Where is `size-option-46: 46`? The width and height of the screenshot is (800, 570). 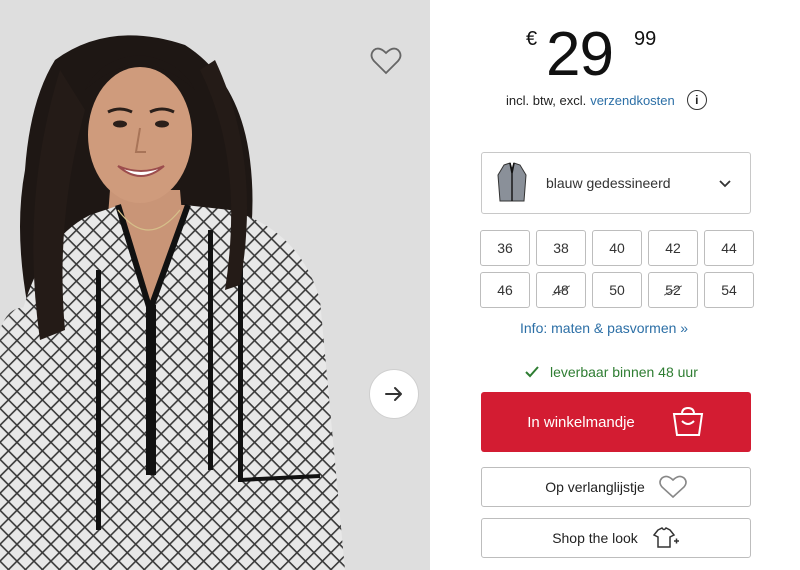 size-option-46: 46 is located at coordinates (505, 290).